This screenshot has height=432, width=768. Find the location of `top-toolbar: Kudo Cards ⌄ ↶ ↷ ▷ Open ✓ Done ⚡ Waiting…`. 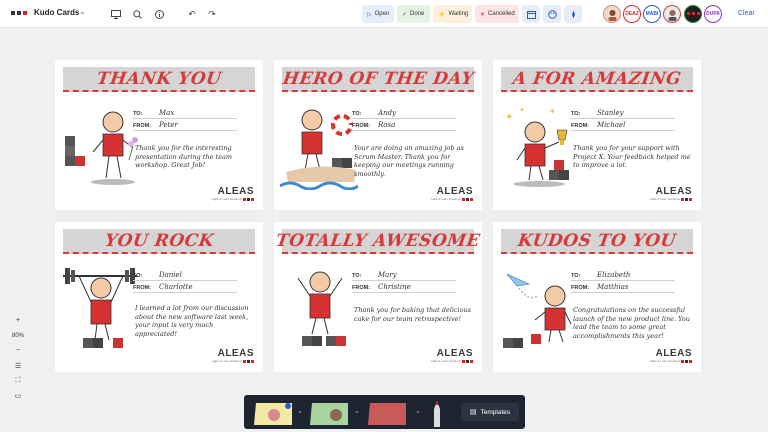

top-toolbar: Kudo Cards ⌄ ↶ ↷ ▷ Open ✓ Done ⚡ Waiting… is located at coordinates (384, 14).